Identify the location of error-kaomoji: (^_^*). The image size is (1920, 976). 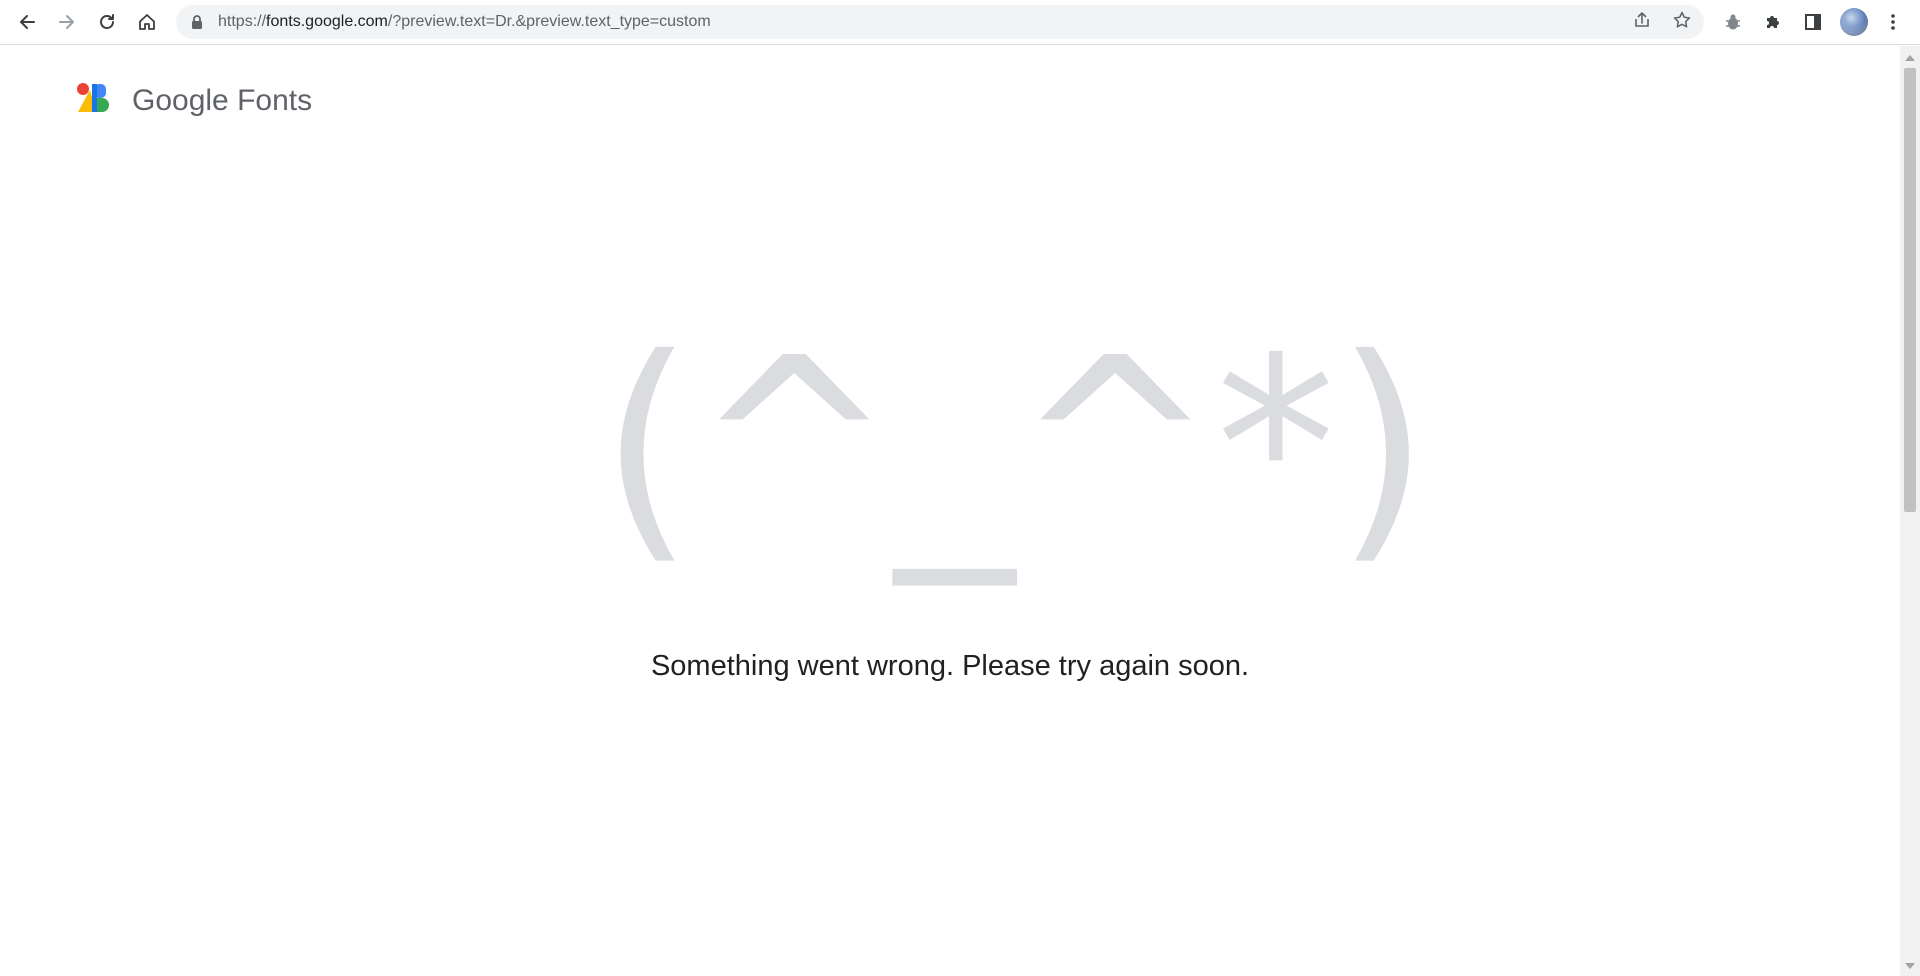
(1015, 446).